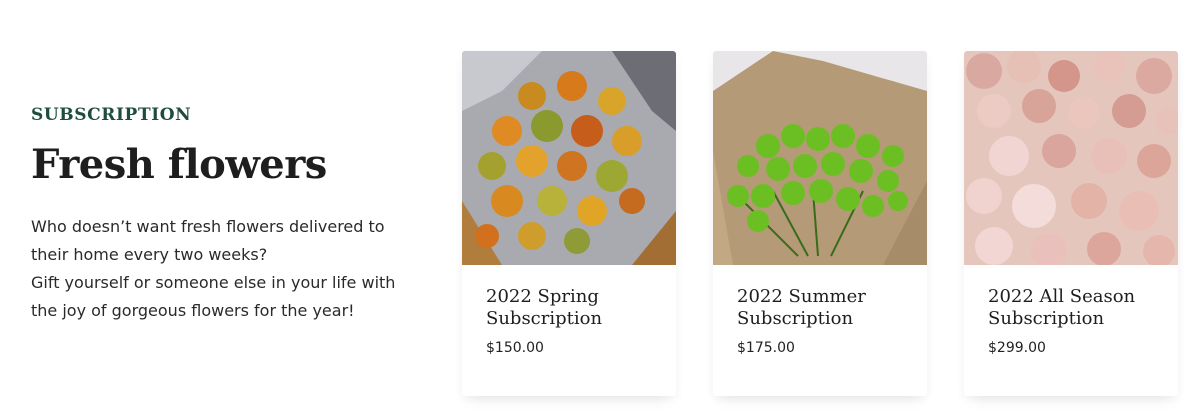 This screenshot has width=1200, height=420. I want to click on product-title: 2022 All Season Subscription, so click(1078, 308).